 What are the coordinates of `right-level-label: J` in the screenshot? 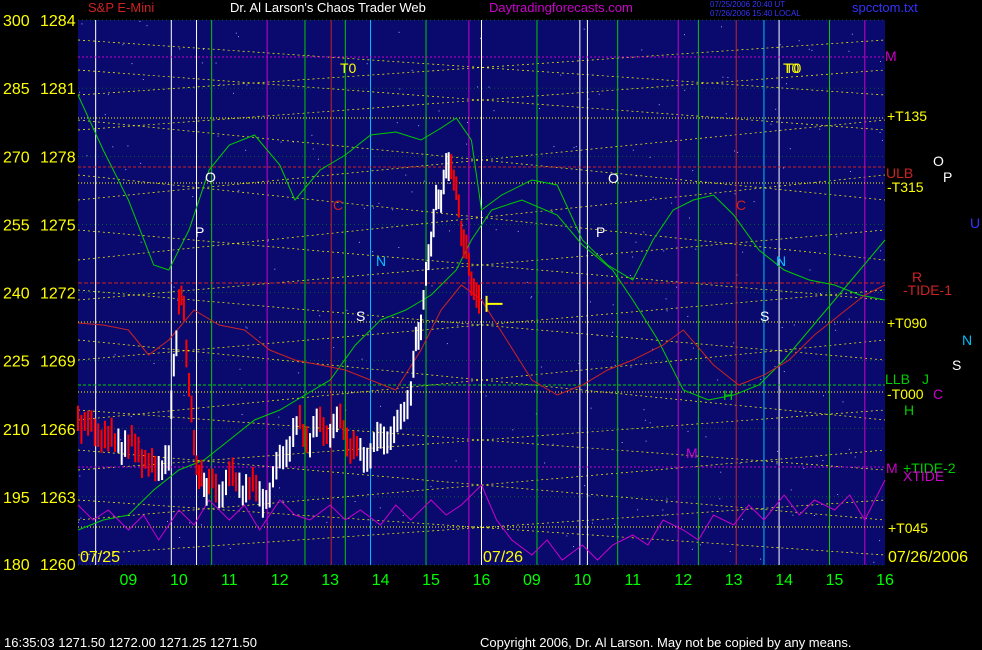 It's located at (925, 379).